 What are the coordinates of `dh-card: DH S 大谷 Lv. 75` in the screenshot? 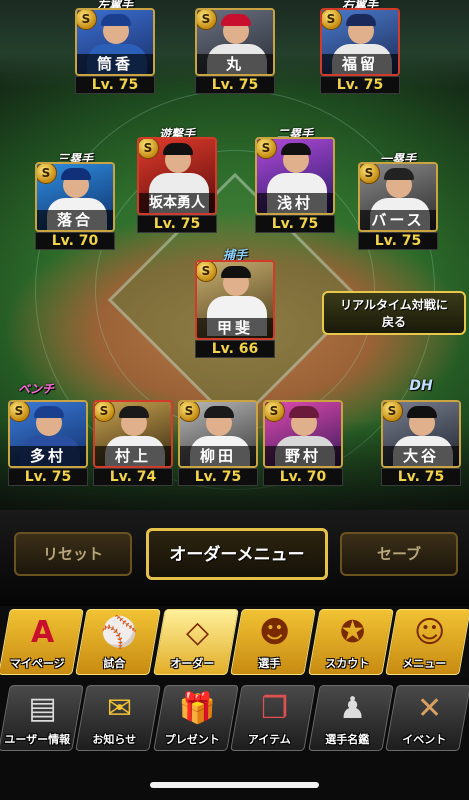 It's located at (421, 432).